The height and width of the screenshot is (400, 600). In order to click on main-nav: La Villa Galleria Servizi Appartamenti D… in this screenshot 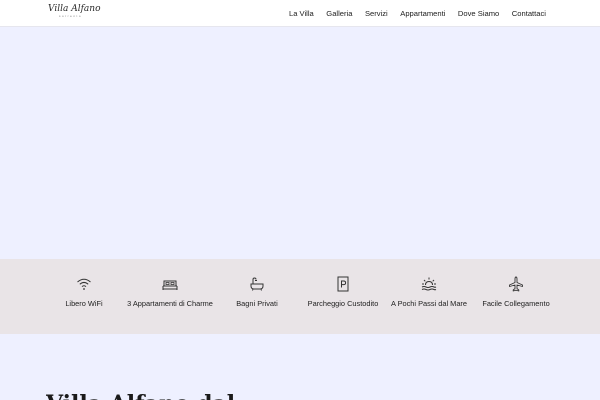, I will do `click(411, 13)`.